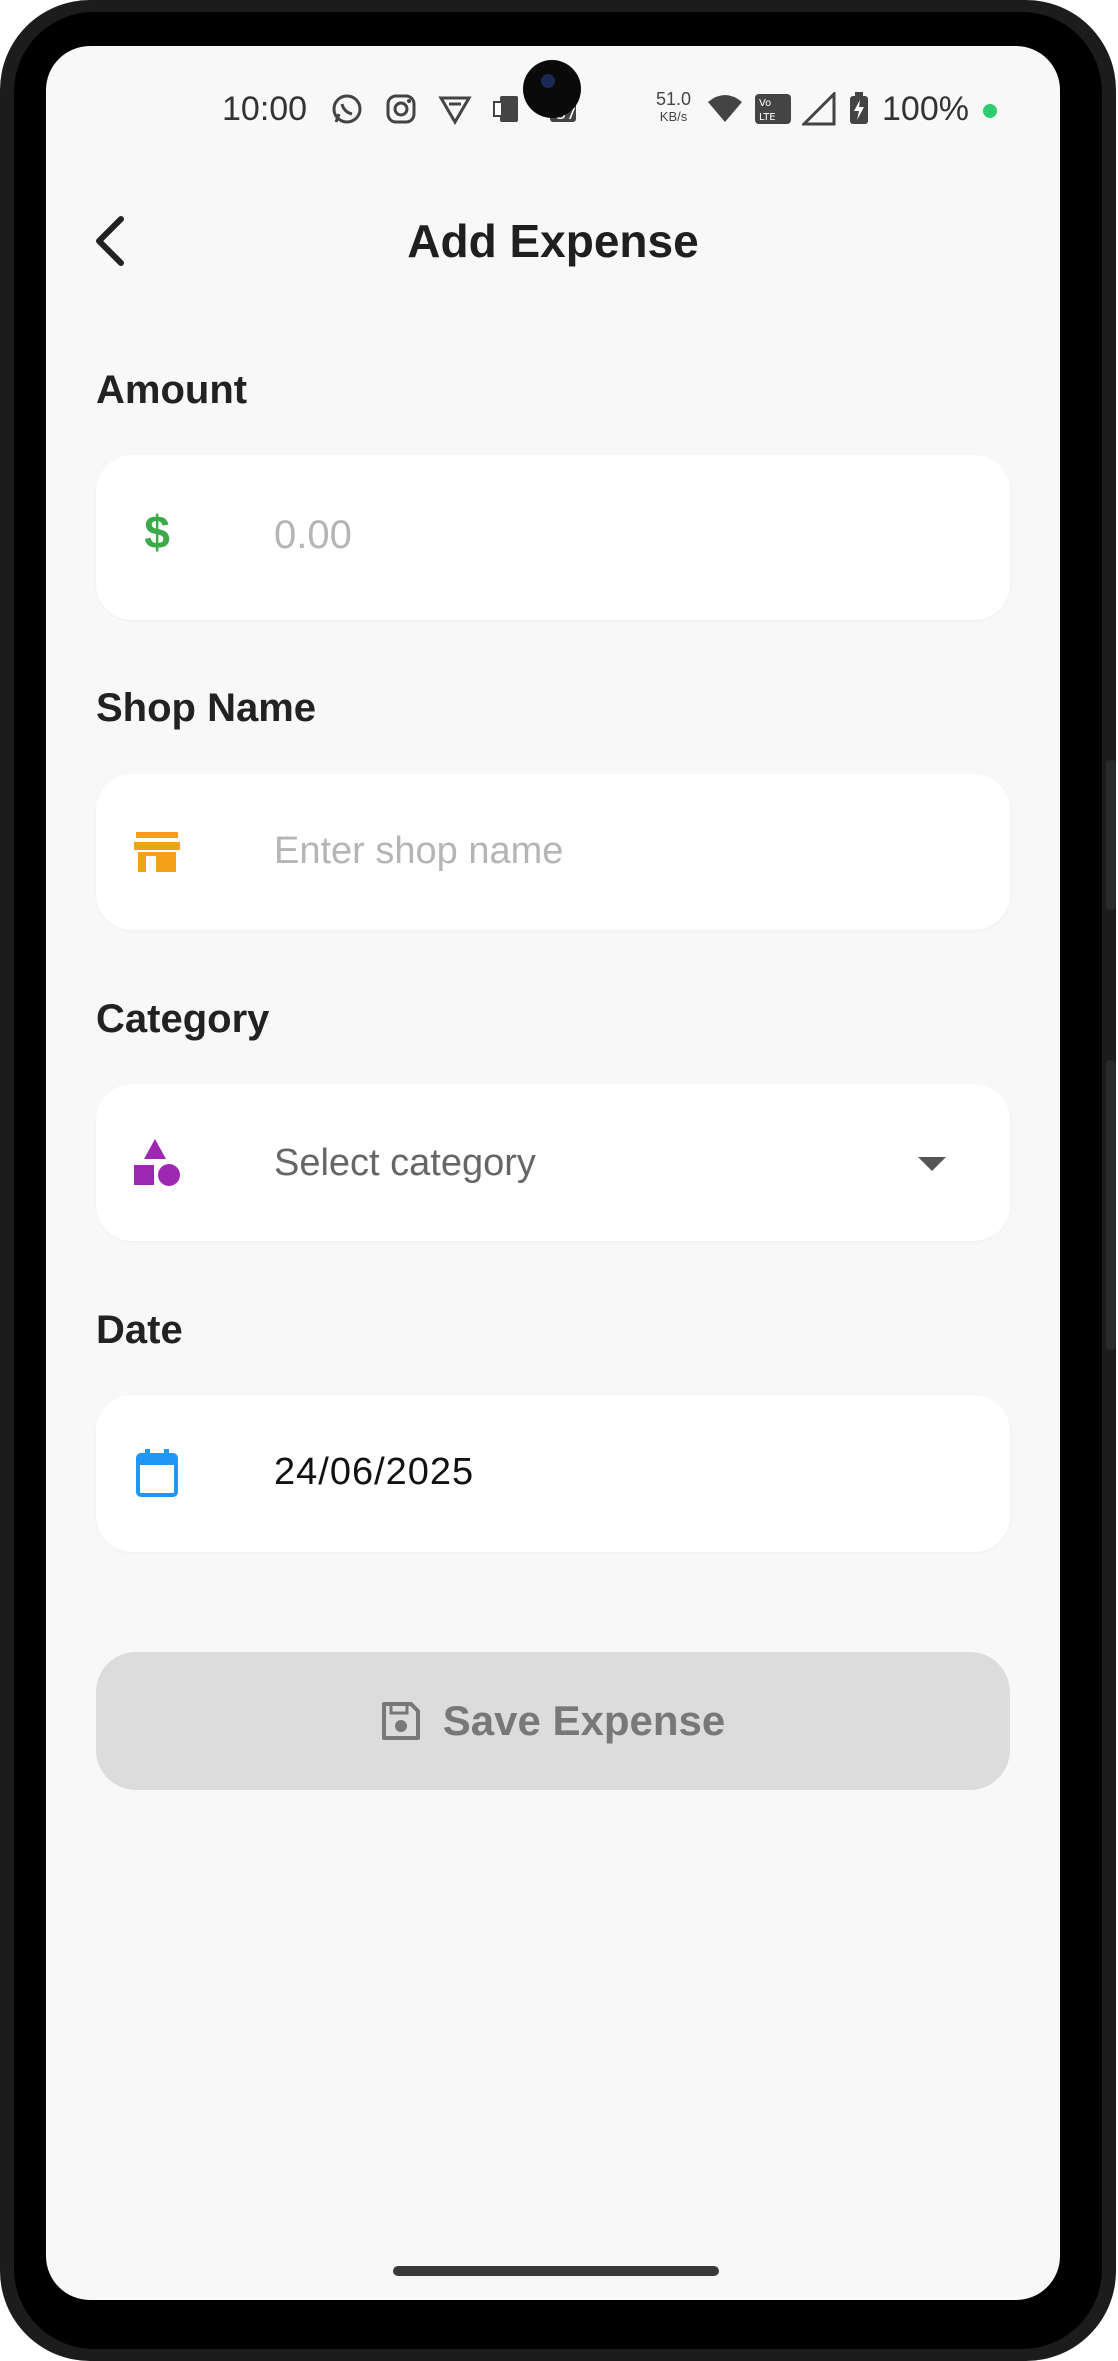 This screenshot has width=1118, height=2361. Describe the element at coordinates (1111, 835) in the screenshot. I see `volume-button` at that location.